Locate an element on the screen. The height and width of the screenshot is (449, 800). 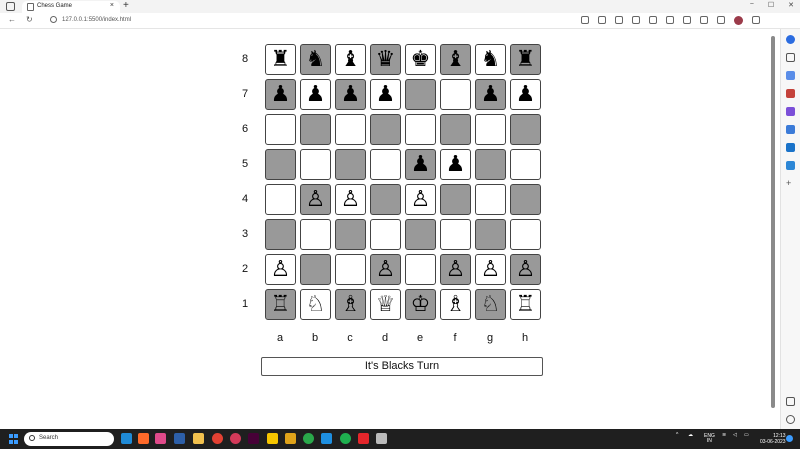
tab-chess-game: Chess Game × is located at coordinates (71, 7).